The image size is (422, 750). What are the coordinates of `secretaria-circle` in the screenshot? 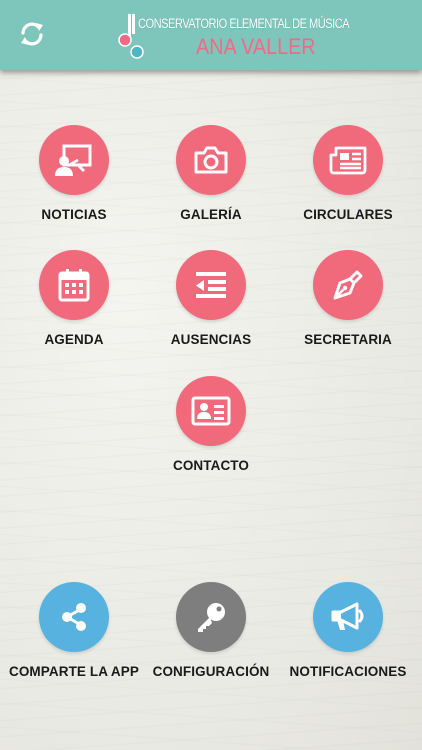 It's located at (348, 285).